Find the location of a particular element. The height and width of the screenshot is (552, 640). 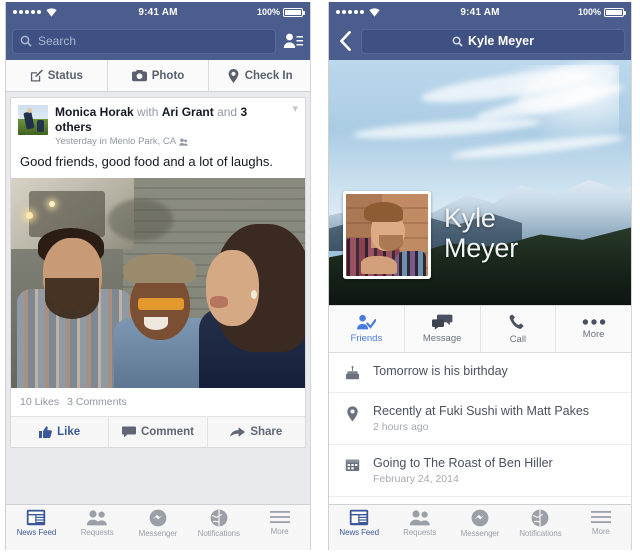

tab-label: Requests is located at coordinates (97, 532).